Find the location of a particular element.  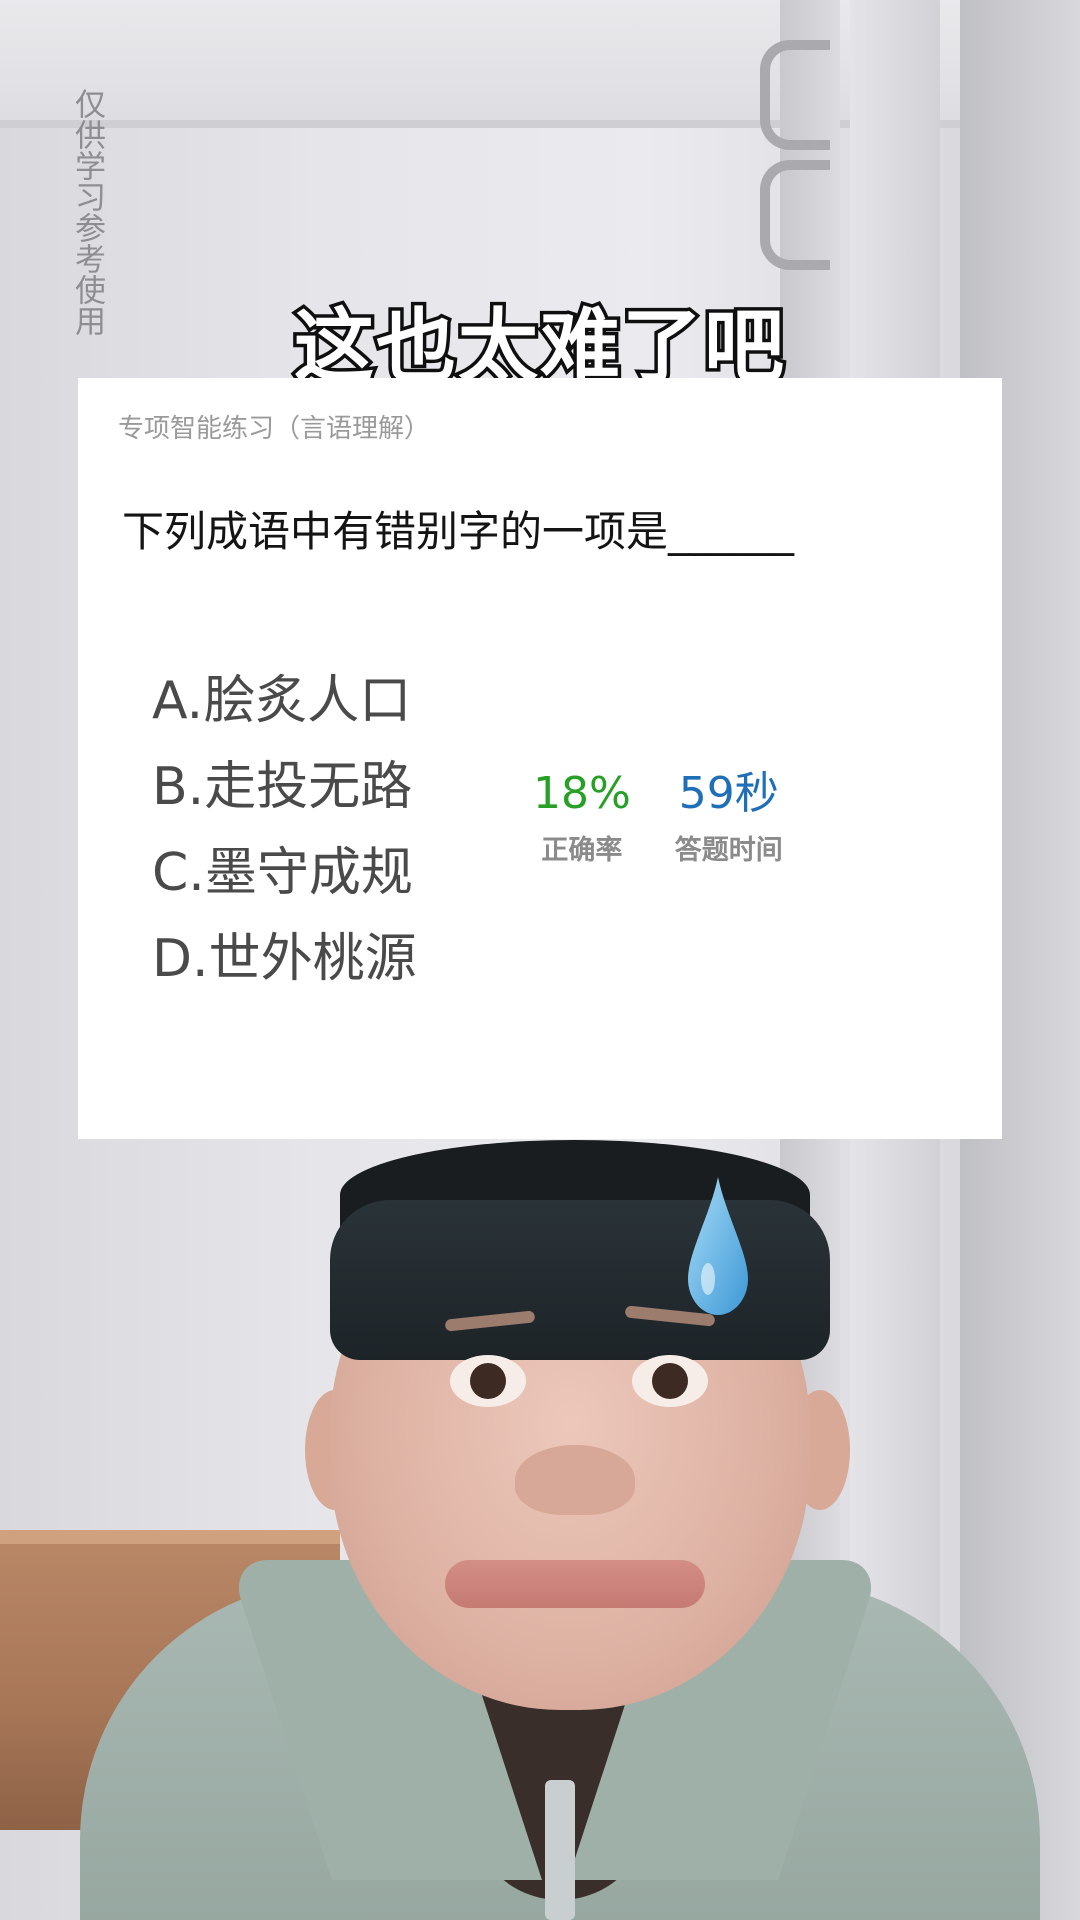

accuracy-label: 正确率 is located at coordinates (582, 850).